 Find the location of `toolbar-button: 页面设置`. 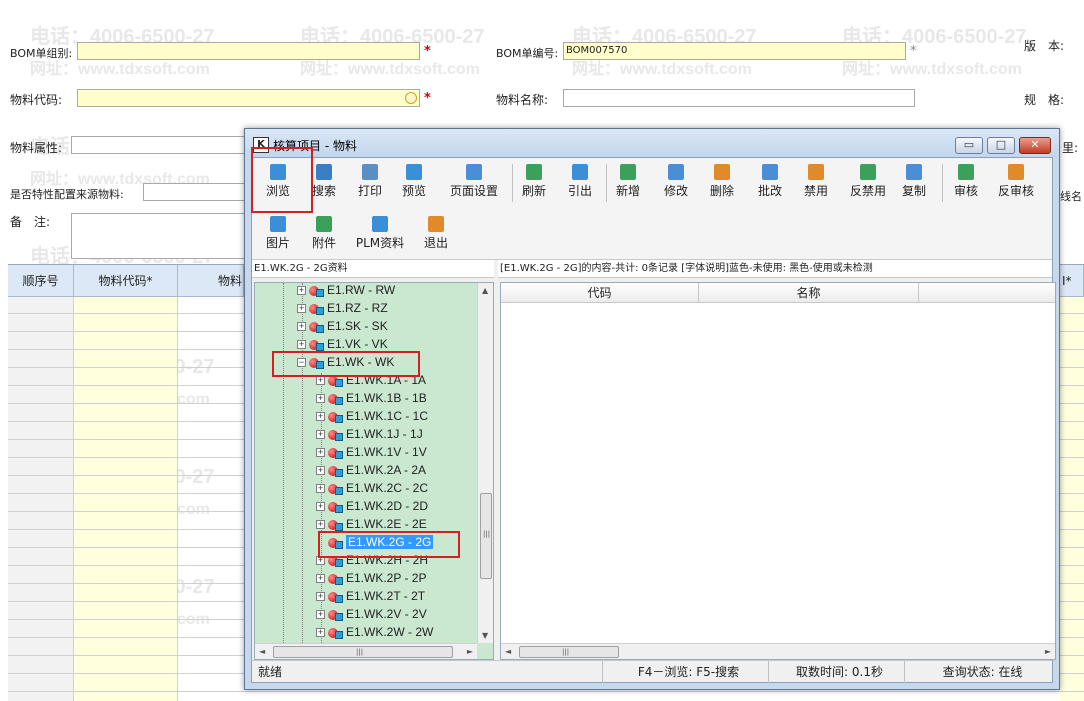

toolbar-button: 页面设置 is located at coordinates (474, 184).